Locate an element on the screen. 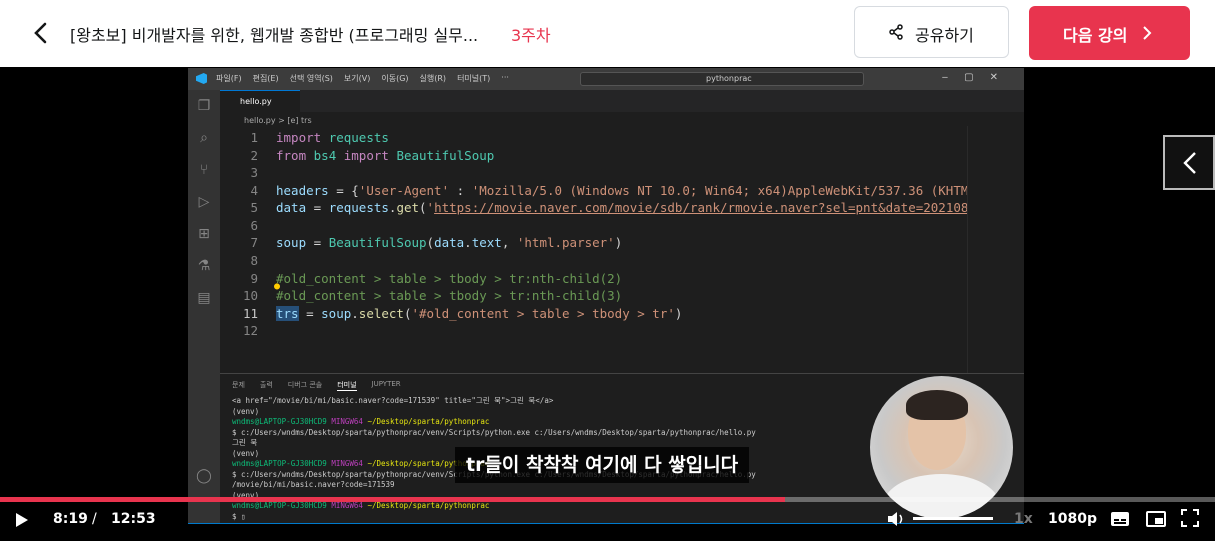 This screenshot has height=541, width=1215. side-panel-toggle is located at coordinates (1189, 162).